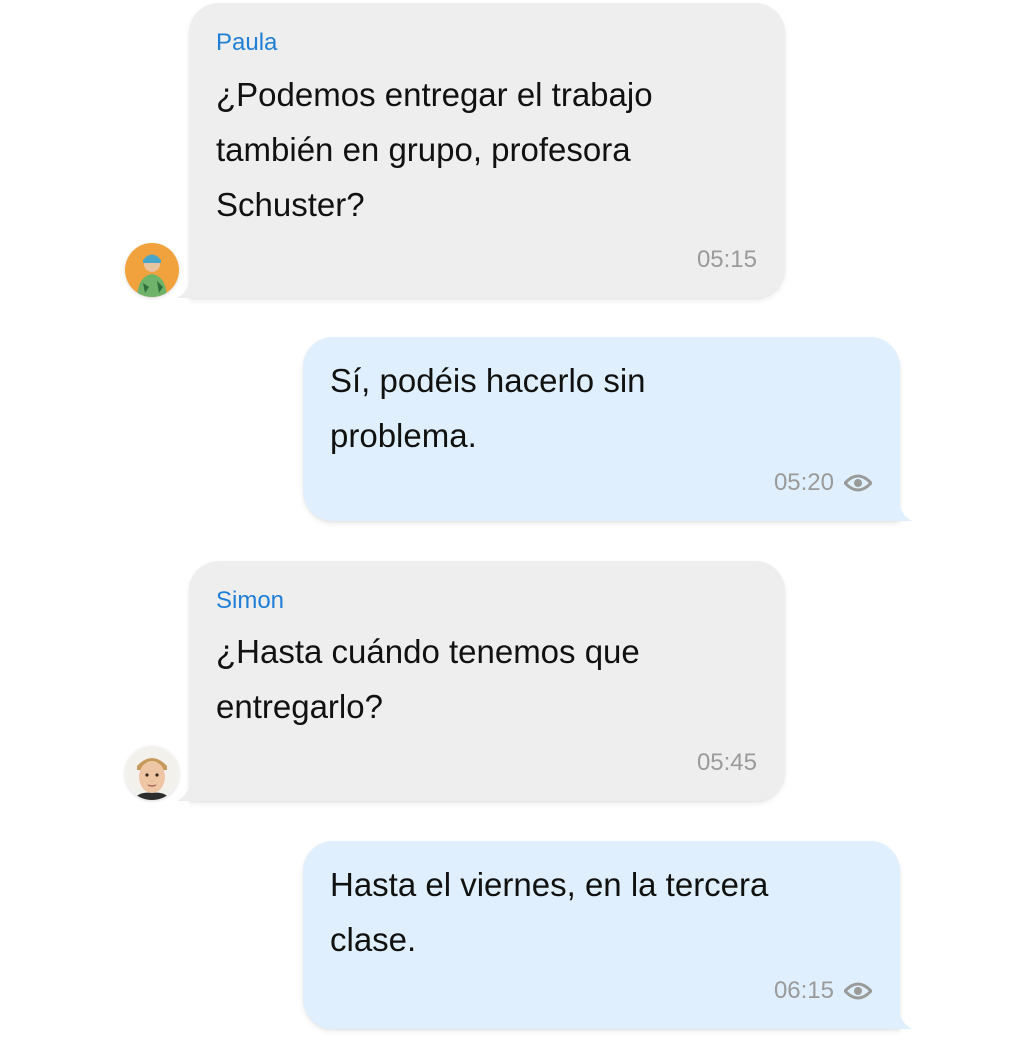 The image size is (1024, 1044). I want to click on message-text: Hasta el viernes, en la tercera clase., so click(549, 912).